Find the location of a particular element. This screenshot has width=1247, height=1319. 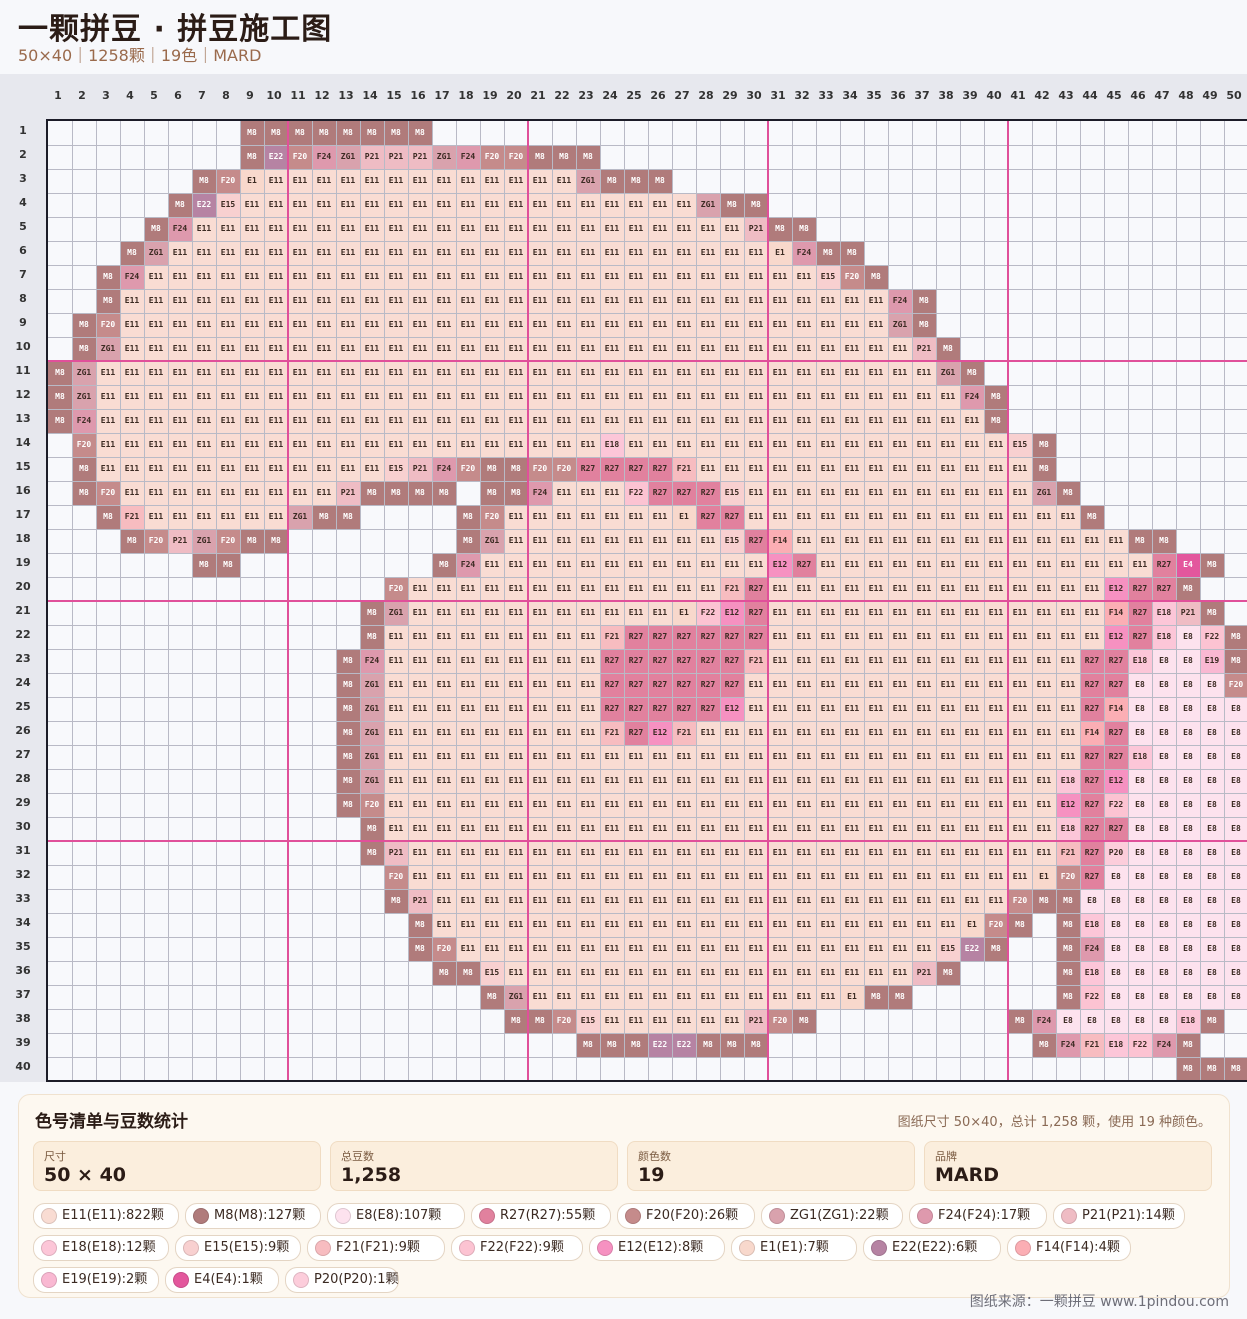

bead-cell: E1 is located at coordinates (684, 517).